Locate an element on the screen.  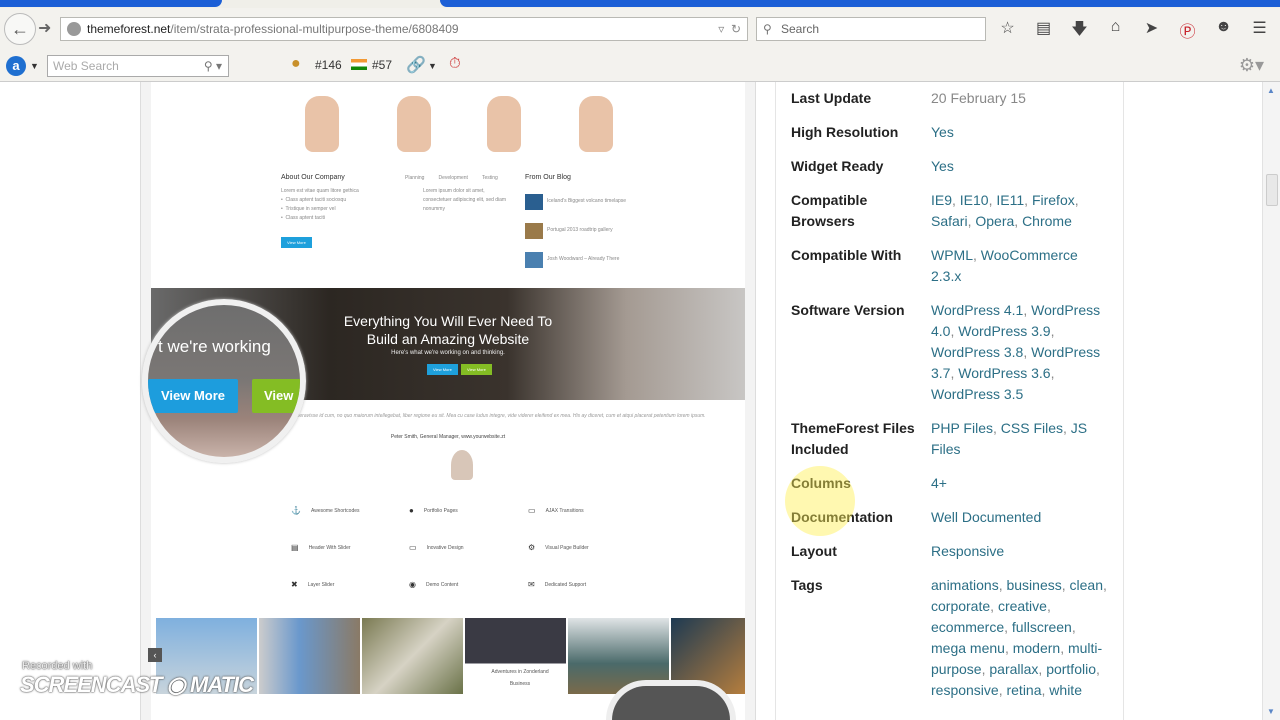
feature-label: AJAX Transitions is located at coordinates (564, 510).